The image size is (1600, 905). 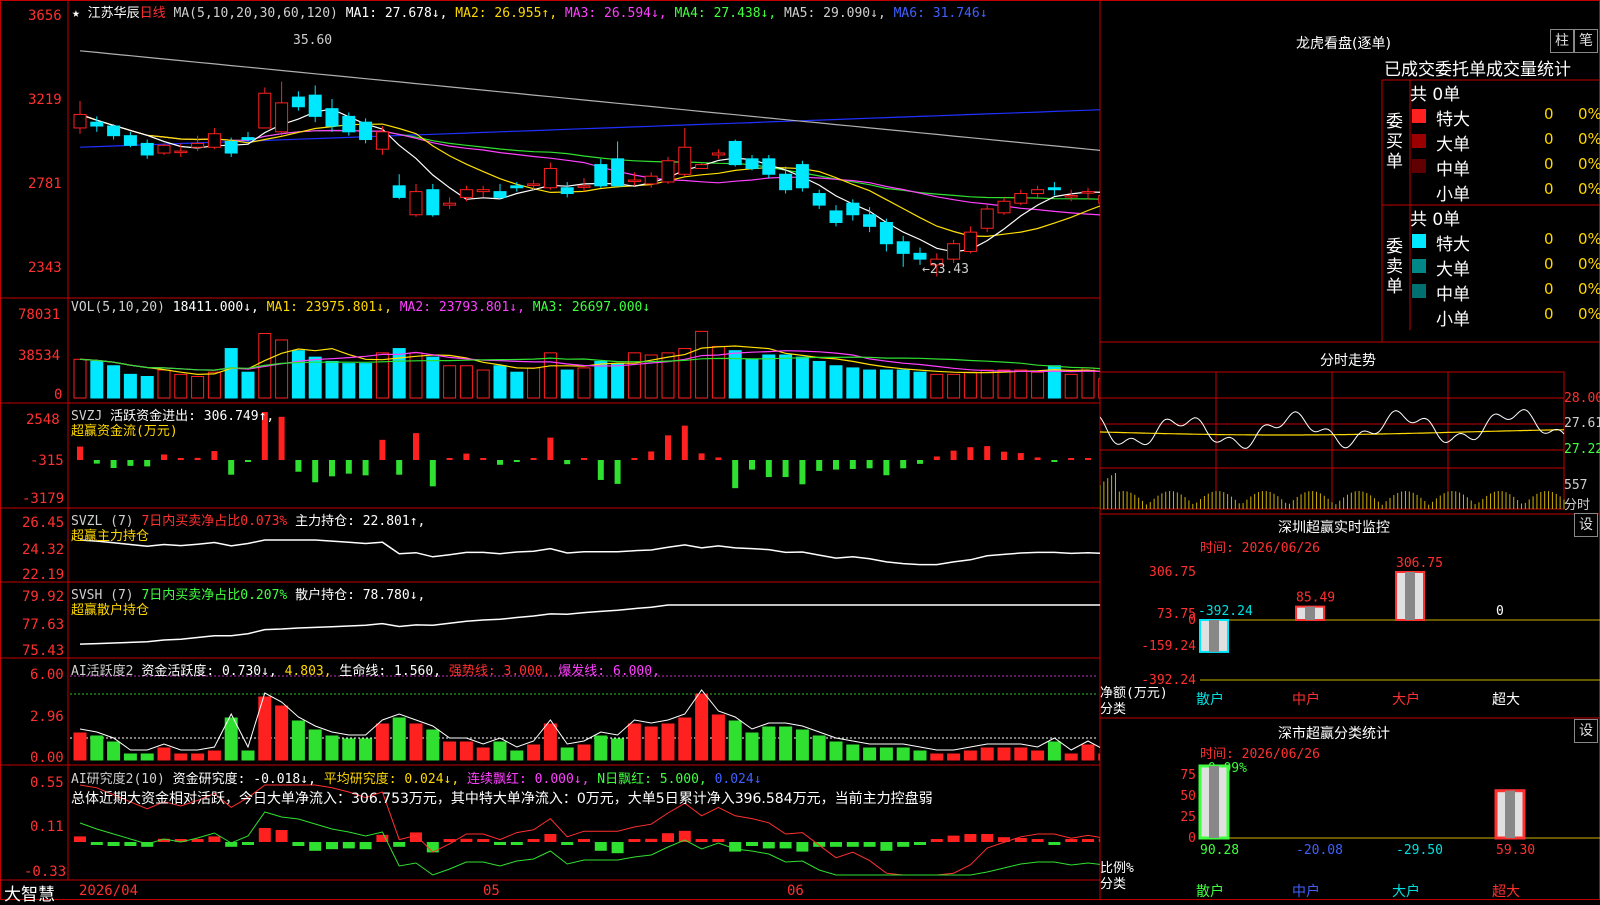 I want to click on monitor-y-tick: -392.24, so click(x=1168, y=680).